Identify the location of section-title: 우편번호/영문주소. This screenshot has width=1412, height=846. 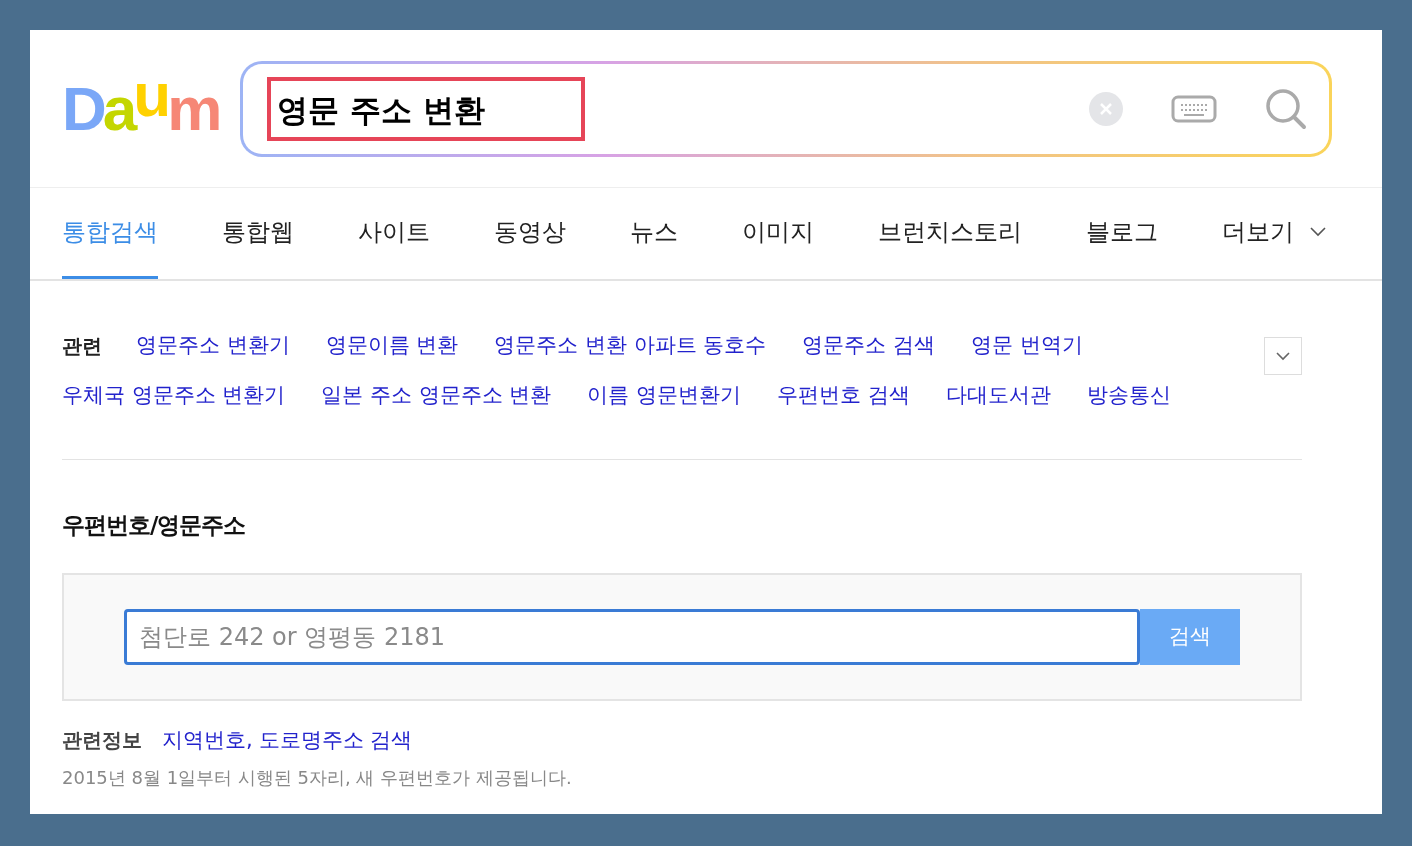
(154, 525).